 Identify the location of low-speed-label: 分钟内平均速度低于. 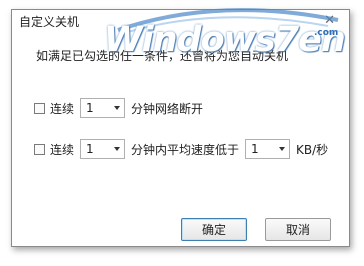
(185, 149).